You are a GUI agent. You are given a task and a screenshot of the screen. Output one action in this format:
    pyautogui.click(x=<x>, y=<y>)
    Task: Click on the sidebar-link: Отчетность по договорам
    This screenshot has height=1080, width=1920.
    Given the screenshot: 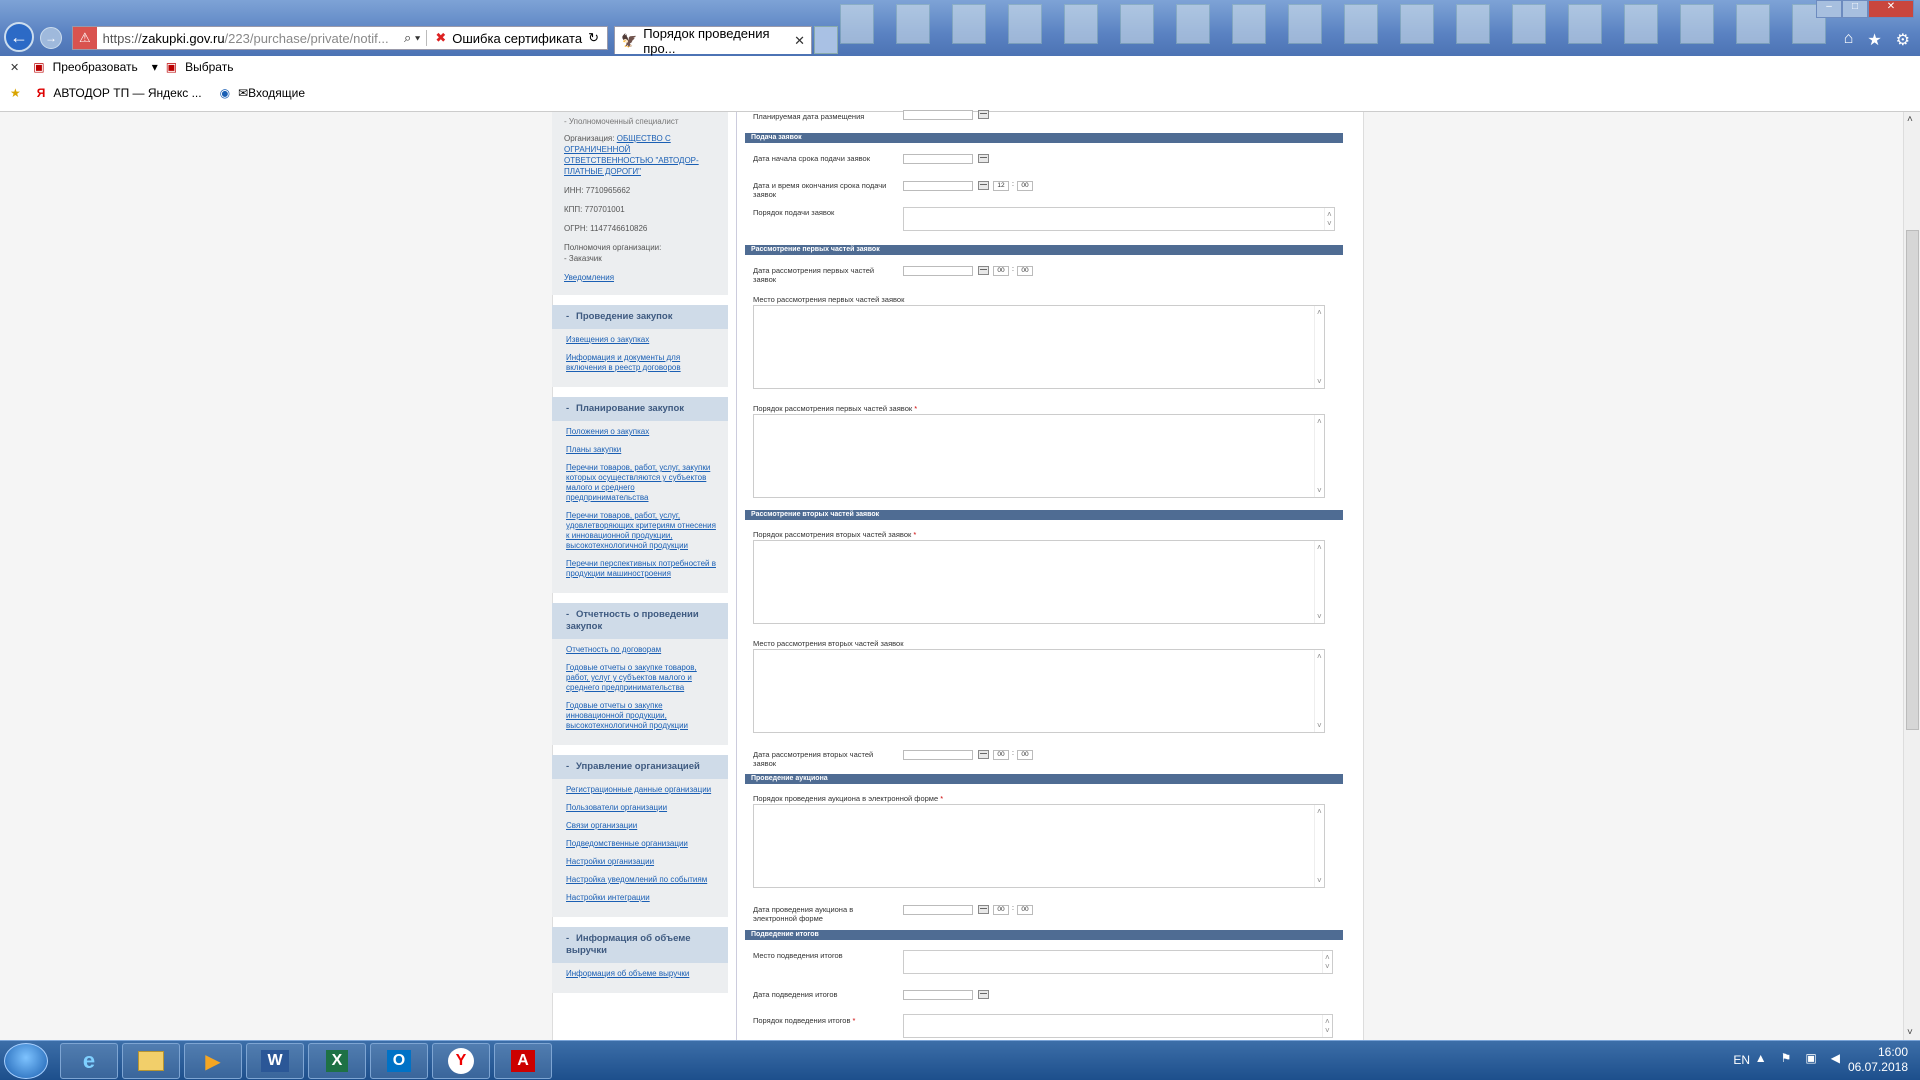 What is the action you would take?
    pyautogui.click(x=642, y=650)
    